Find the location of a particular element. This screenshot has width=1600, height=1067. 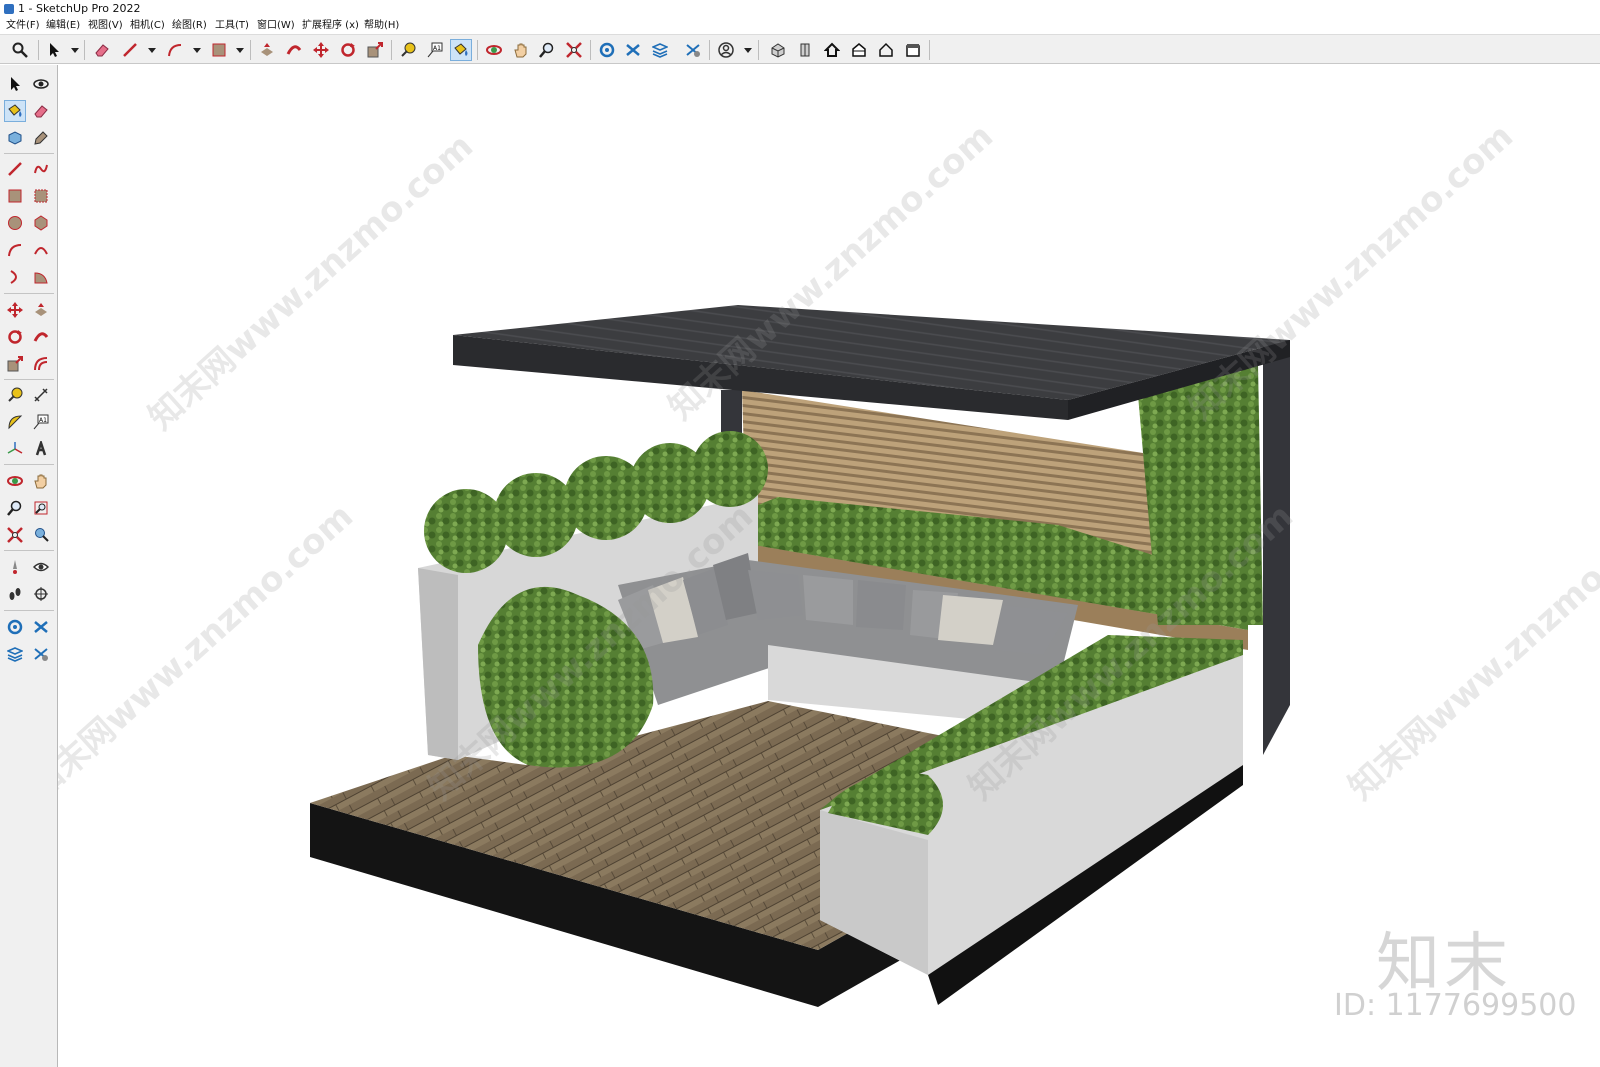

menu-window: 窗口(W) is located at coordinates (276, 26).